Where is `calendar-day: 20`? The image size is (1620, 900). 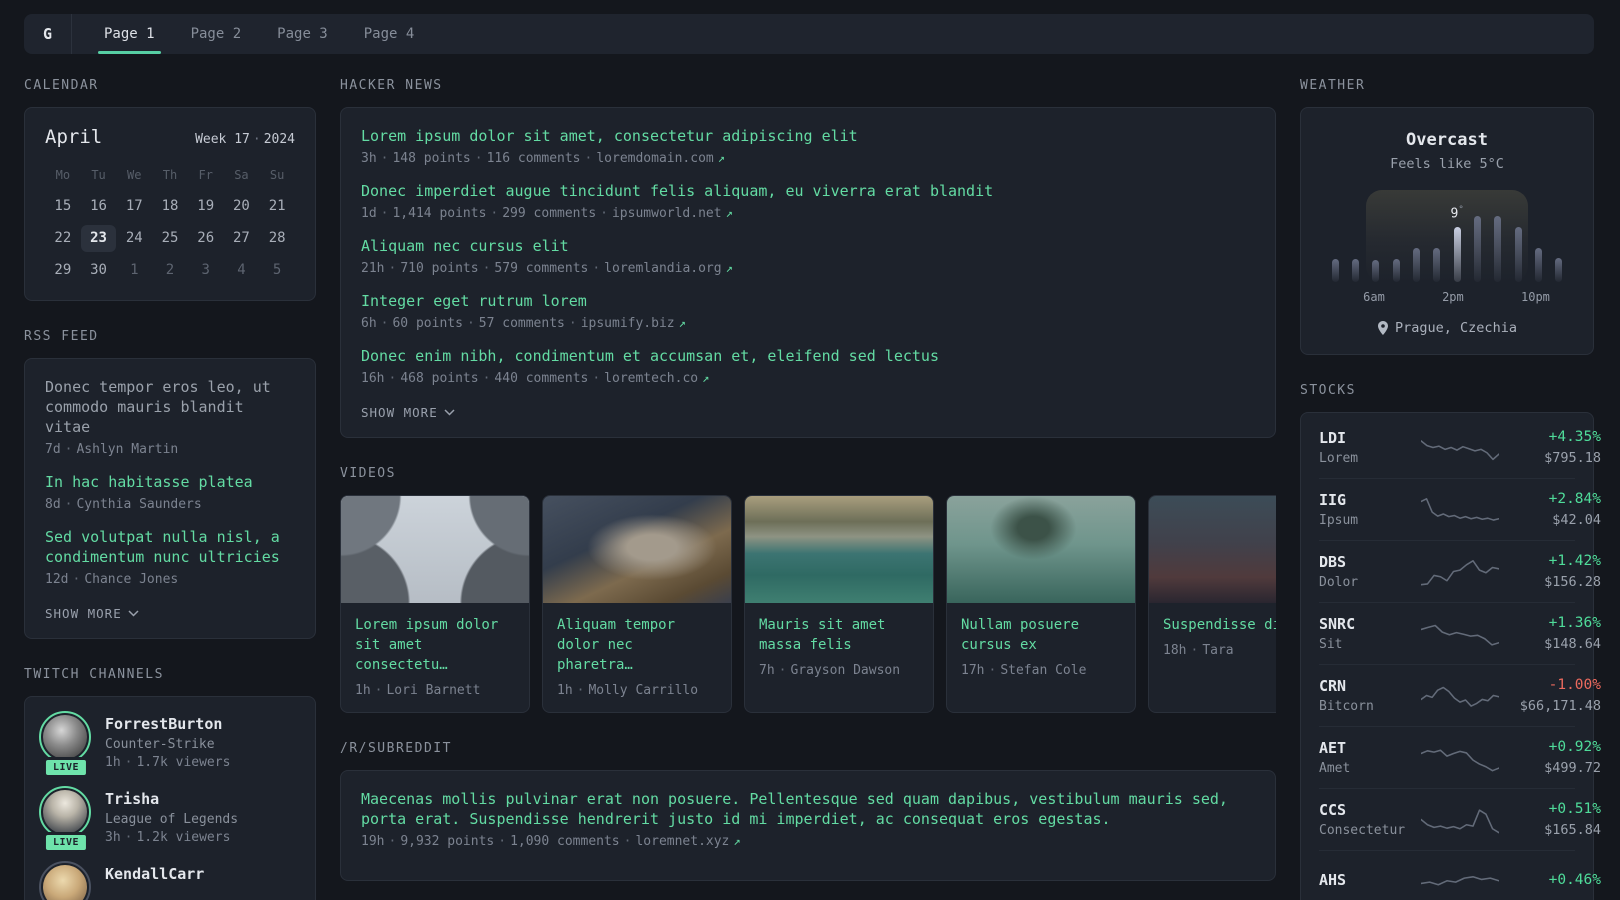 calendar-day: 20 is located at coordinates (242, 206).